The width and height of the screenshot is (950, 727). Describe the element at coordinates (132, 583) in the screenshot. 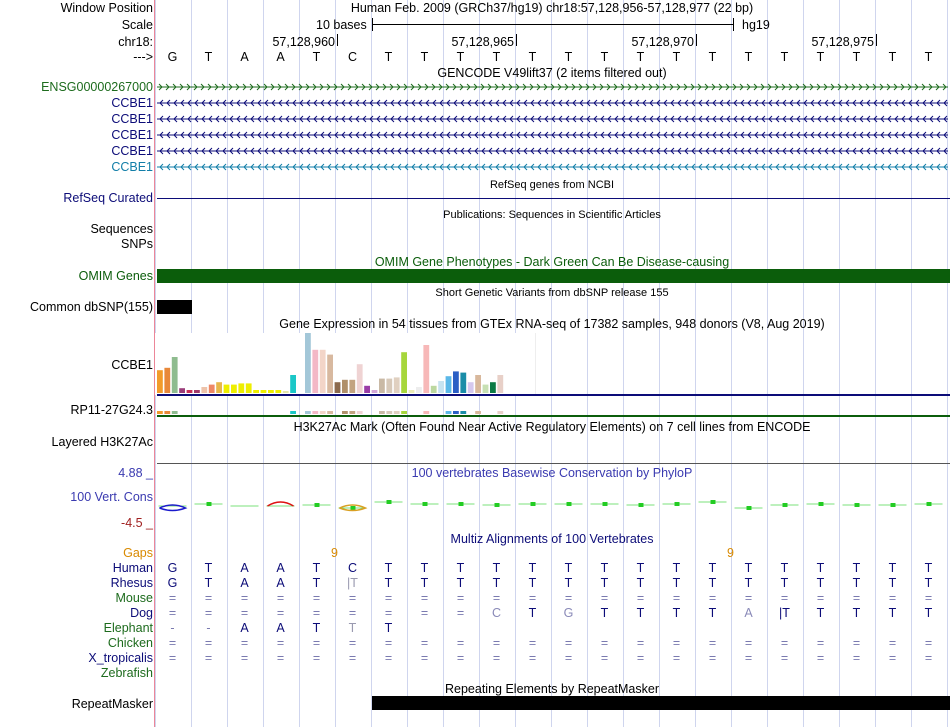

I see `species-label: Rhesus` at that location.